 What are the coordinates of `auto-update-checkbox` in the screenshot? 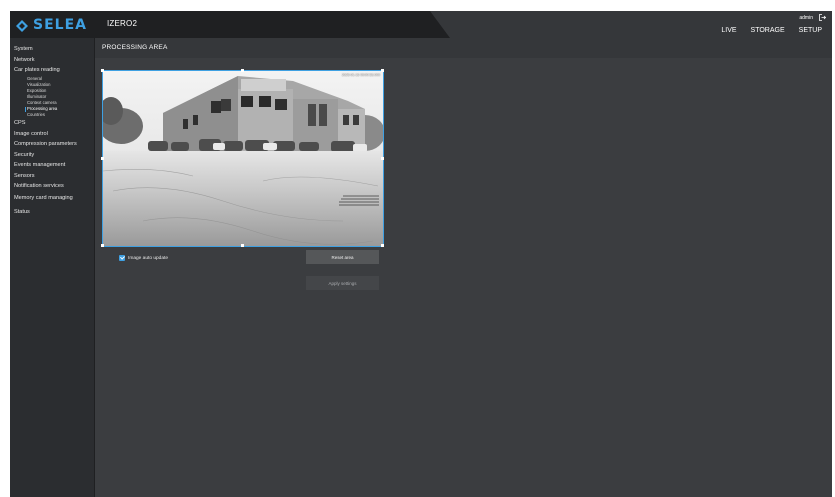 It's located at (122, 258).